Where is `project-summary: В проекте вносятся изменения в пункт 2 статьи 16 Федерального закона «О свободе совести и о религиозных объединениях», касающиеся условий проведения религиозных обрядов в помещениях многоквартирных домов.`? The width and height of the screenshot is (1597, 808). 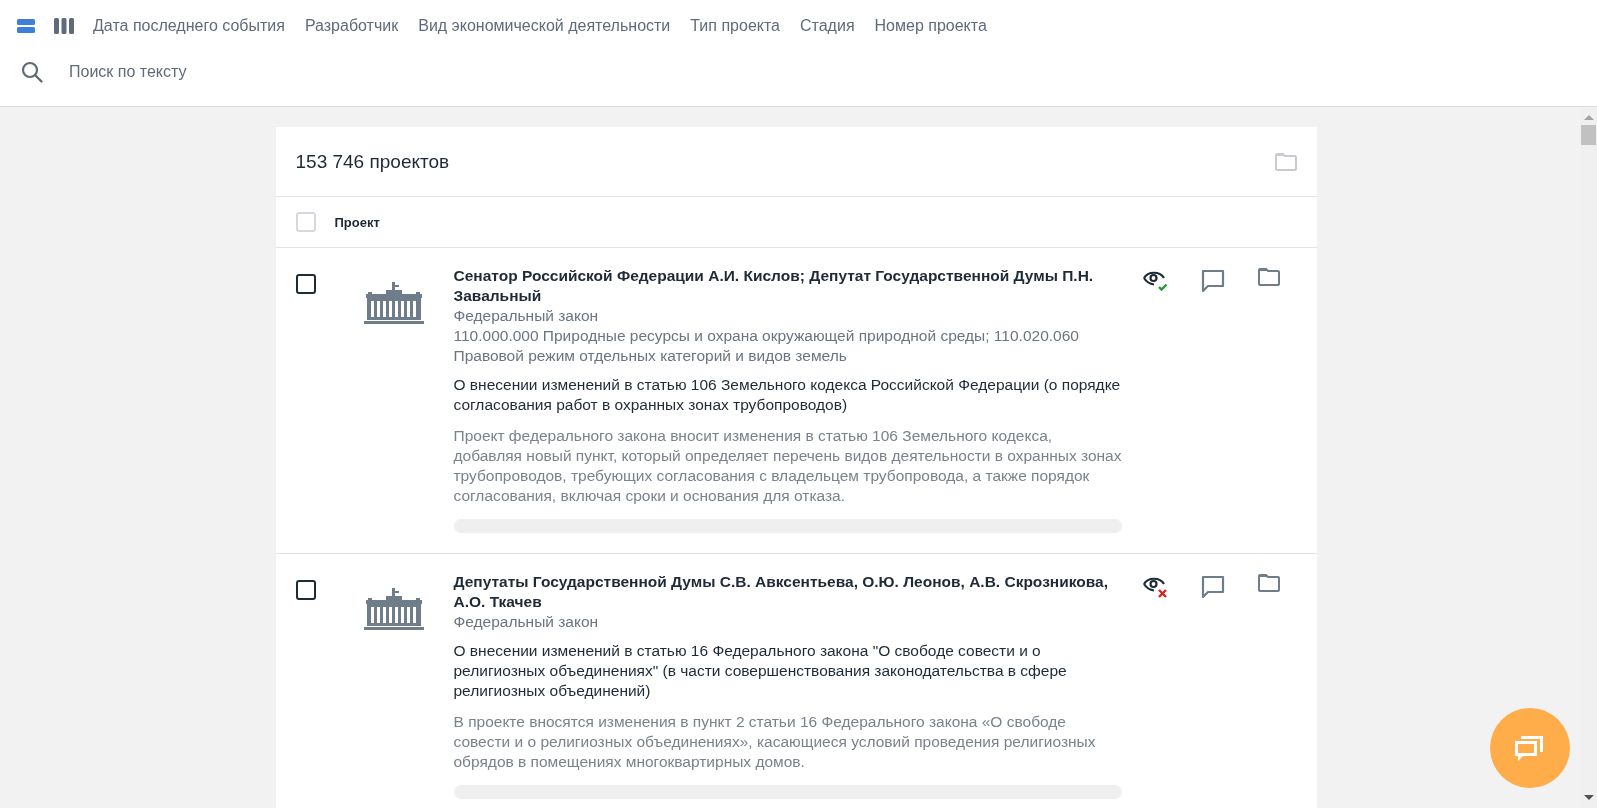 project-summary: В проекте вносятся изменения в пункт 2 статьи 16 Федерального закона «О свободе совести и о религиозных объединениях», касающиеся условий проведения религиозных обрядов в помещениях многоквартирных домов. is located at coordinates (775, 742).